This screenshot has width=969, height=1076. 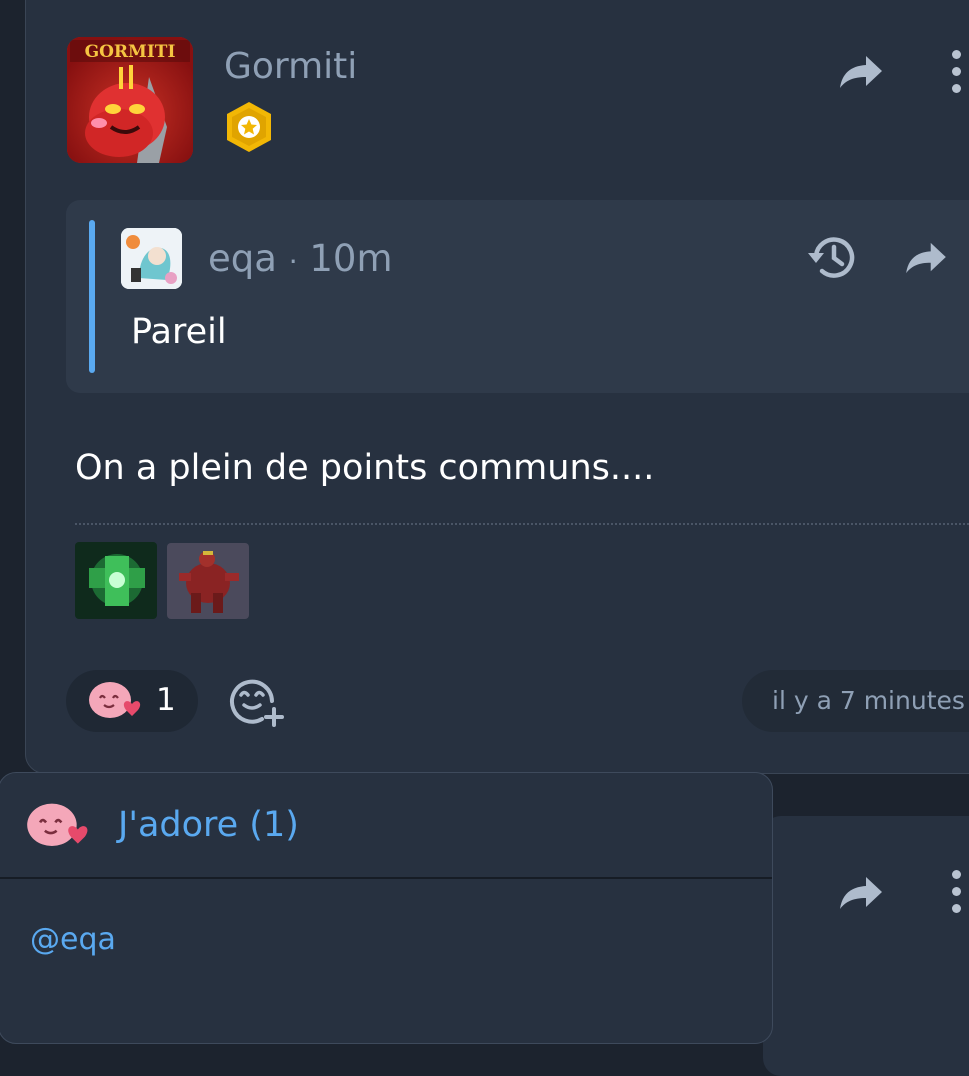 I want to click on quote-meta: eqa · 10m, so click(x=300, y=260).